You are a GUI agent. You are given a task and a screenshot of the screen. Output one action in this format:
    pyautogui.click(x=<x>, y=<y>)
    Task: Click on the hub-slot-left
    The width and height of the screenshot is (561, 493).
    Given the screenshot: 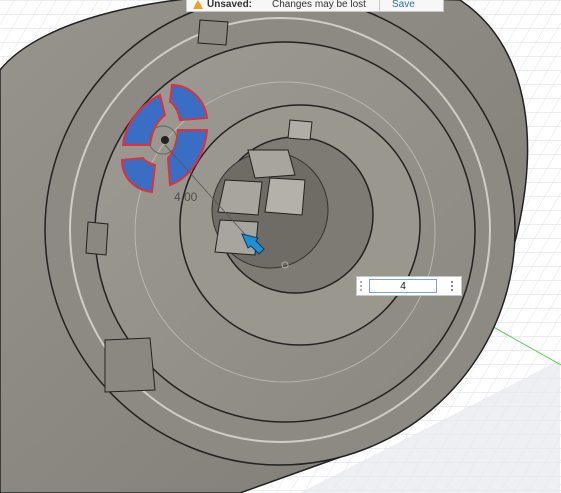 What is the action you would take?
    pyautogui.click(x=240, y=197)
    